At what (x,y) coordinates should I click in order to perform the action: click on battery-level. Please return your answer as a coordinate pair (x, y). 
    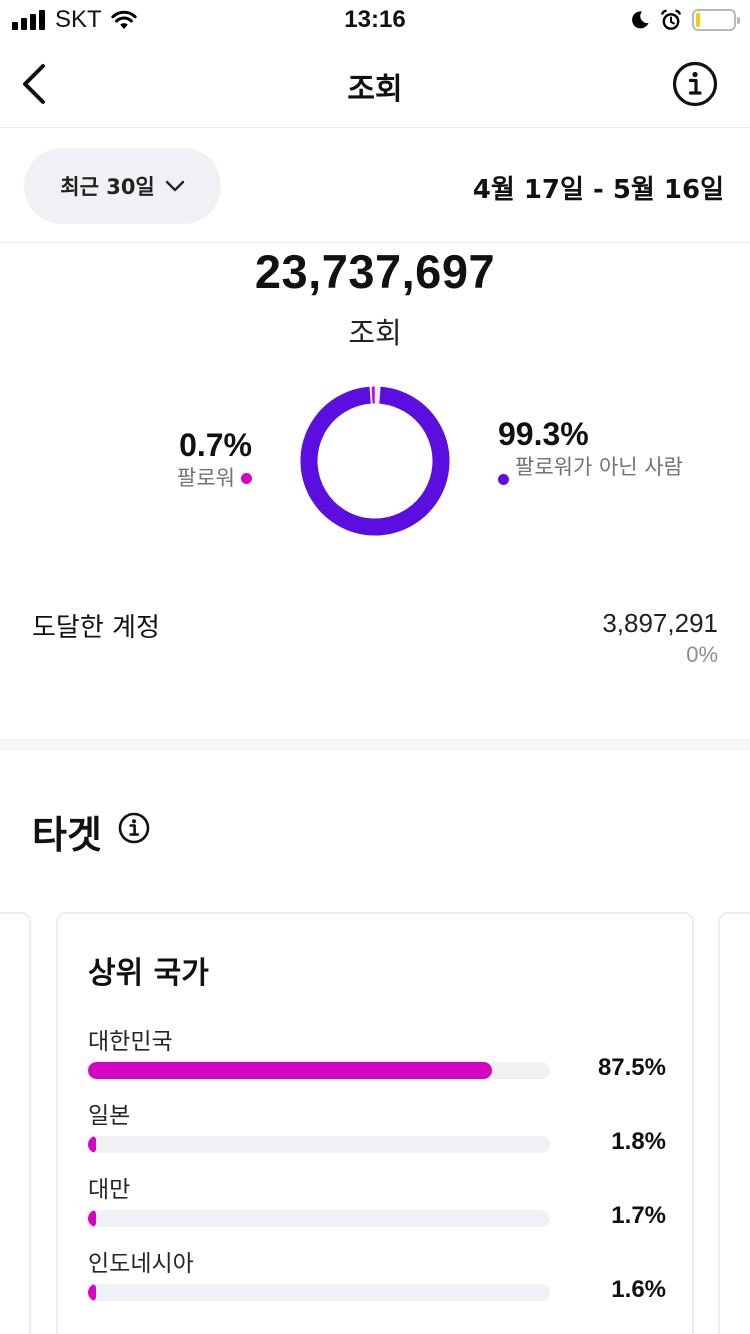
    Looking at the image, I should click on (698, 20).